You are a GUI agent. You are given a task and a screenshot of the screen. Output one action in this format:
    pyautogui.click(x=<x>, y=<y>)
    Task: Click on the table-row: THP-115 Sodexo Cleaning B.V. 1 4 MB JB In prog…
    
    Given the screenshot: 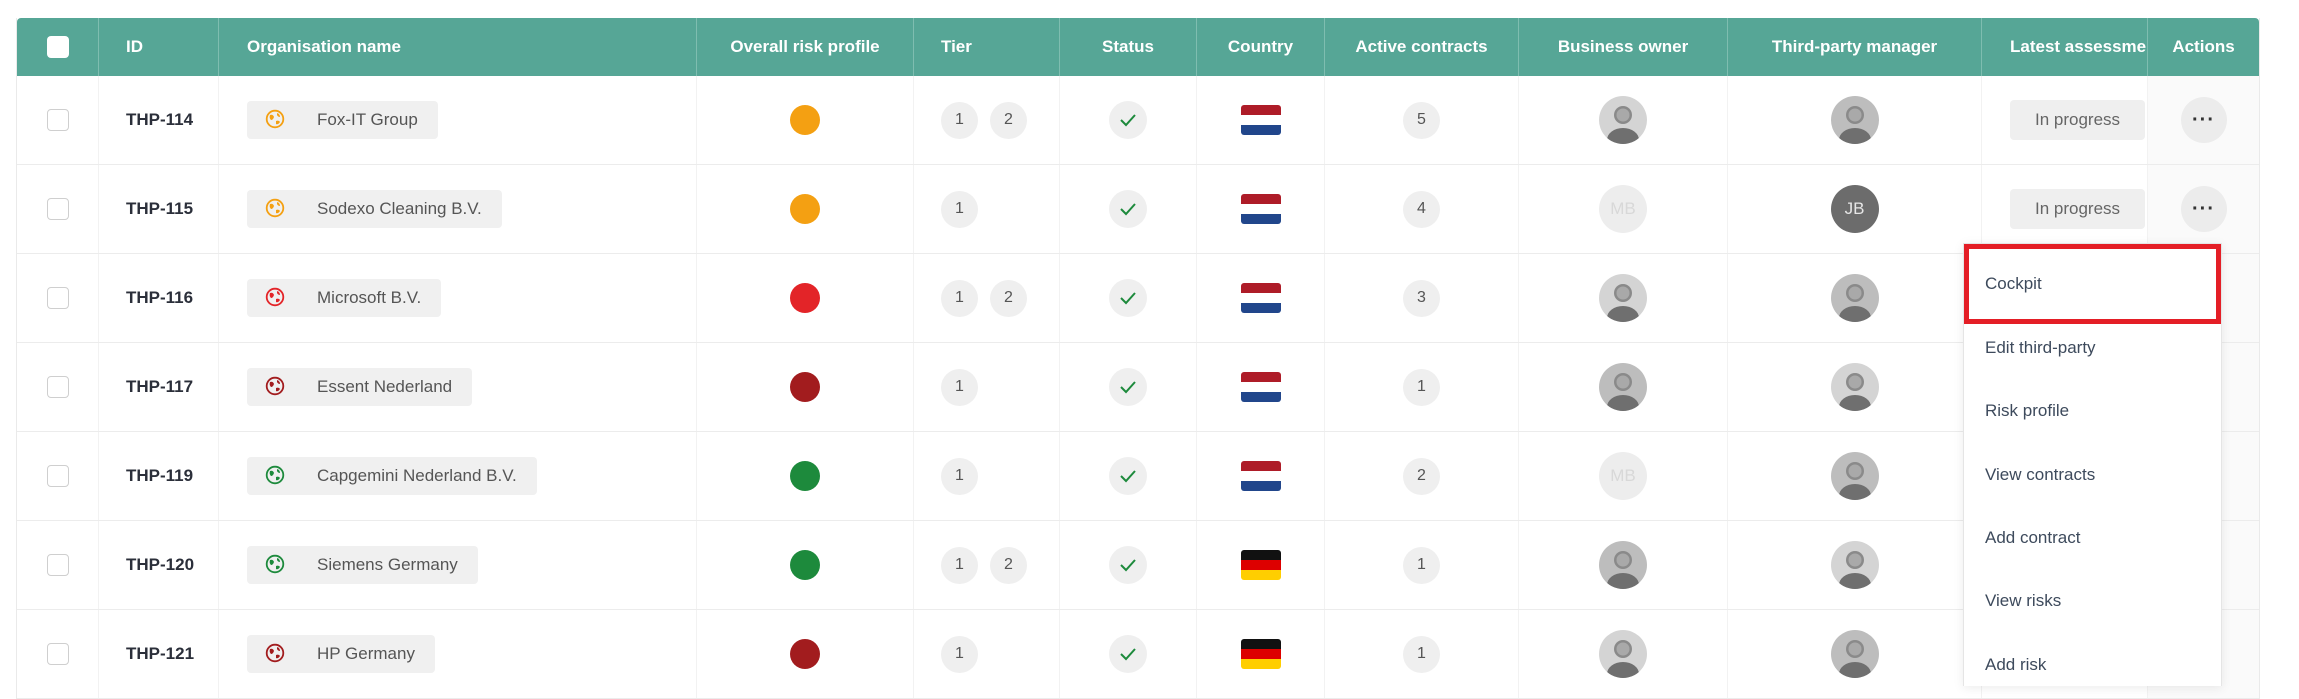 What is the action you would take?
    pyautogui.click(x=1138, y=209)
    